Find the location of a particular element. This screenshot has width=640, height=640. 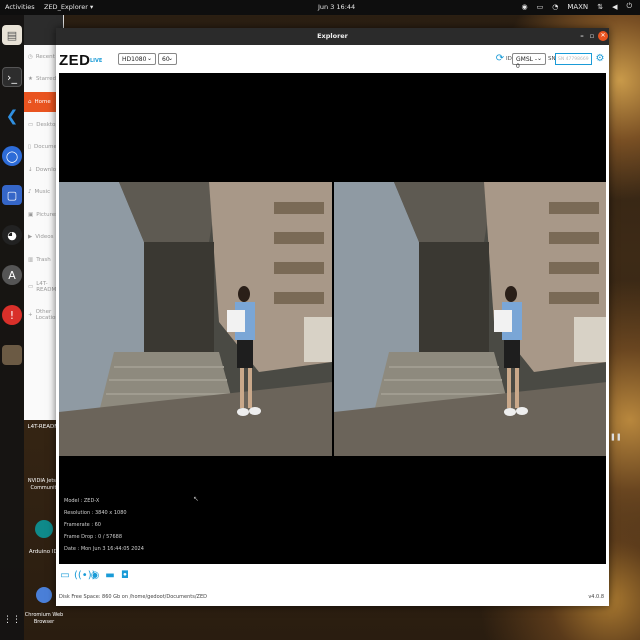

mouse-cursor: ↖ is located at coordinates (196, 499).